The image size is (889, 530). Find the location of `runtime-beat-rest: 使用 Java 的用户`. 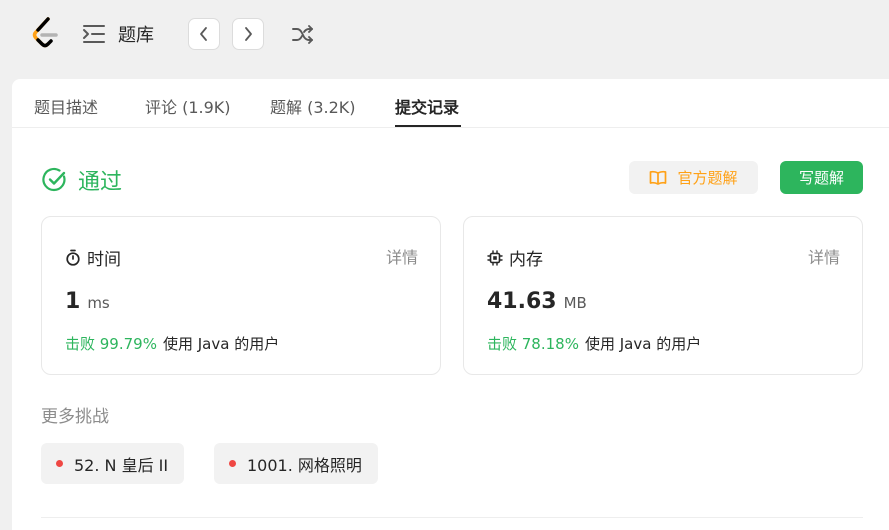

runtime-beat-rest: 使用 Java 的用户 is located at coordinates (221, 344).